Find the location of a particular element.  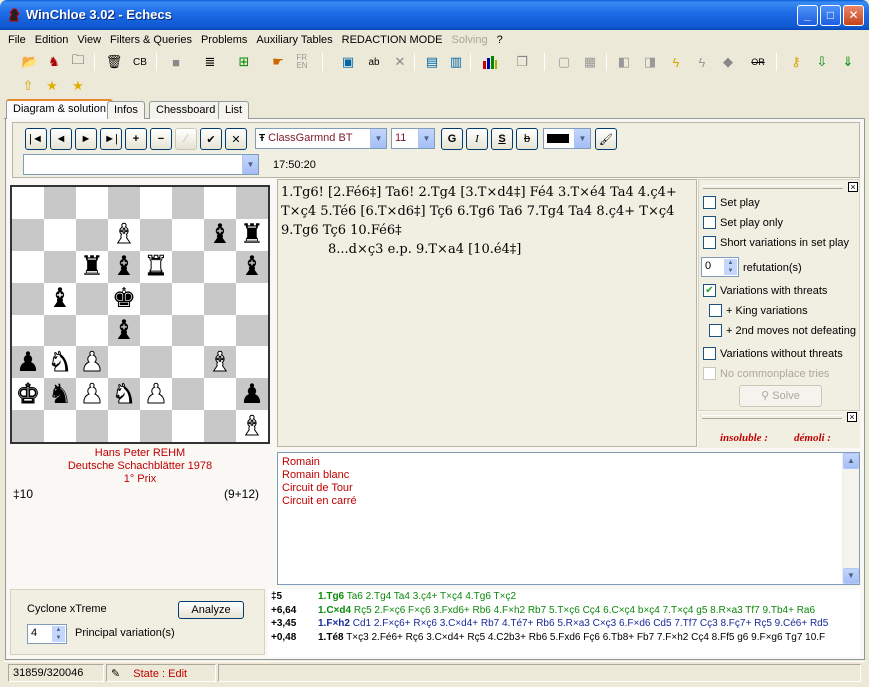

last-move-button: ►| is located at coordinates (111, 139).